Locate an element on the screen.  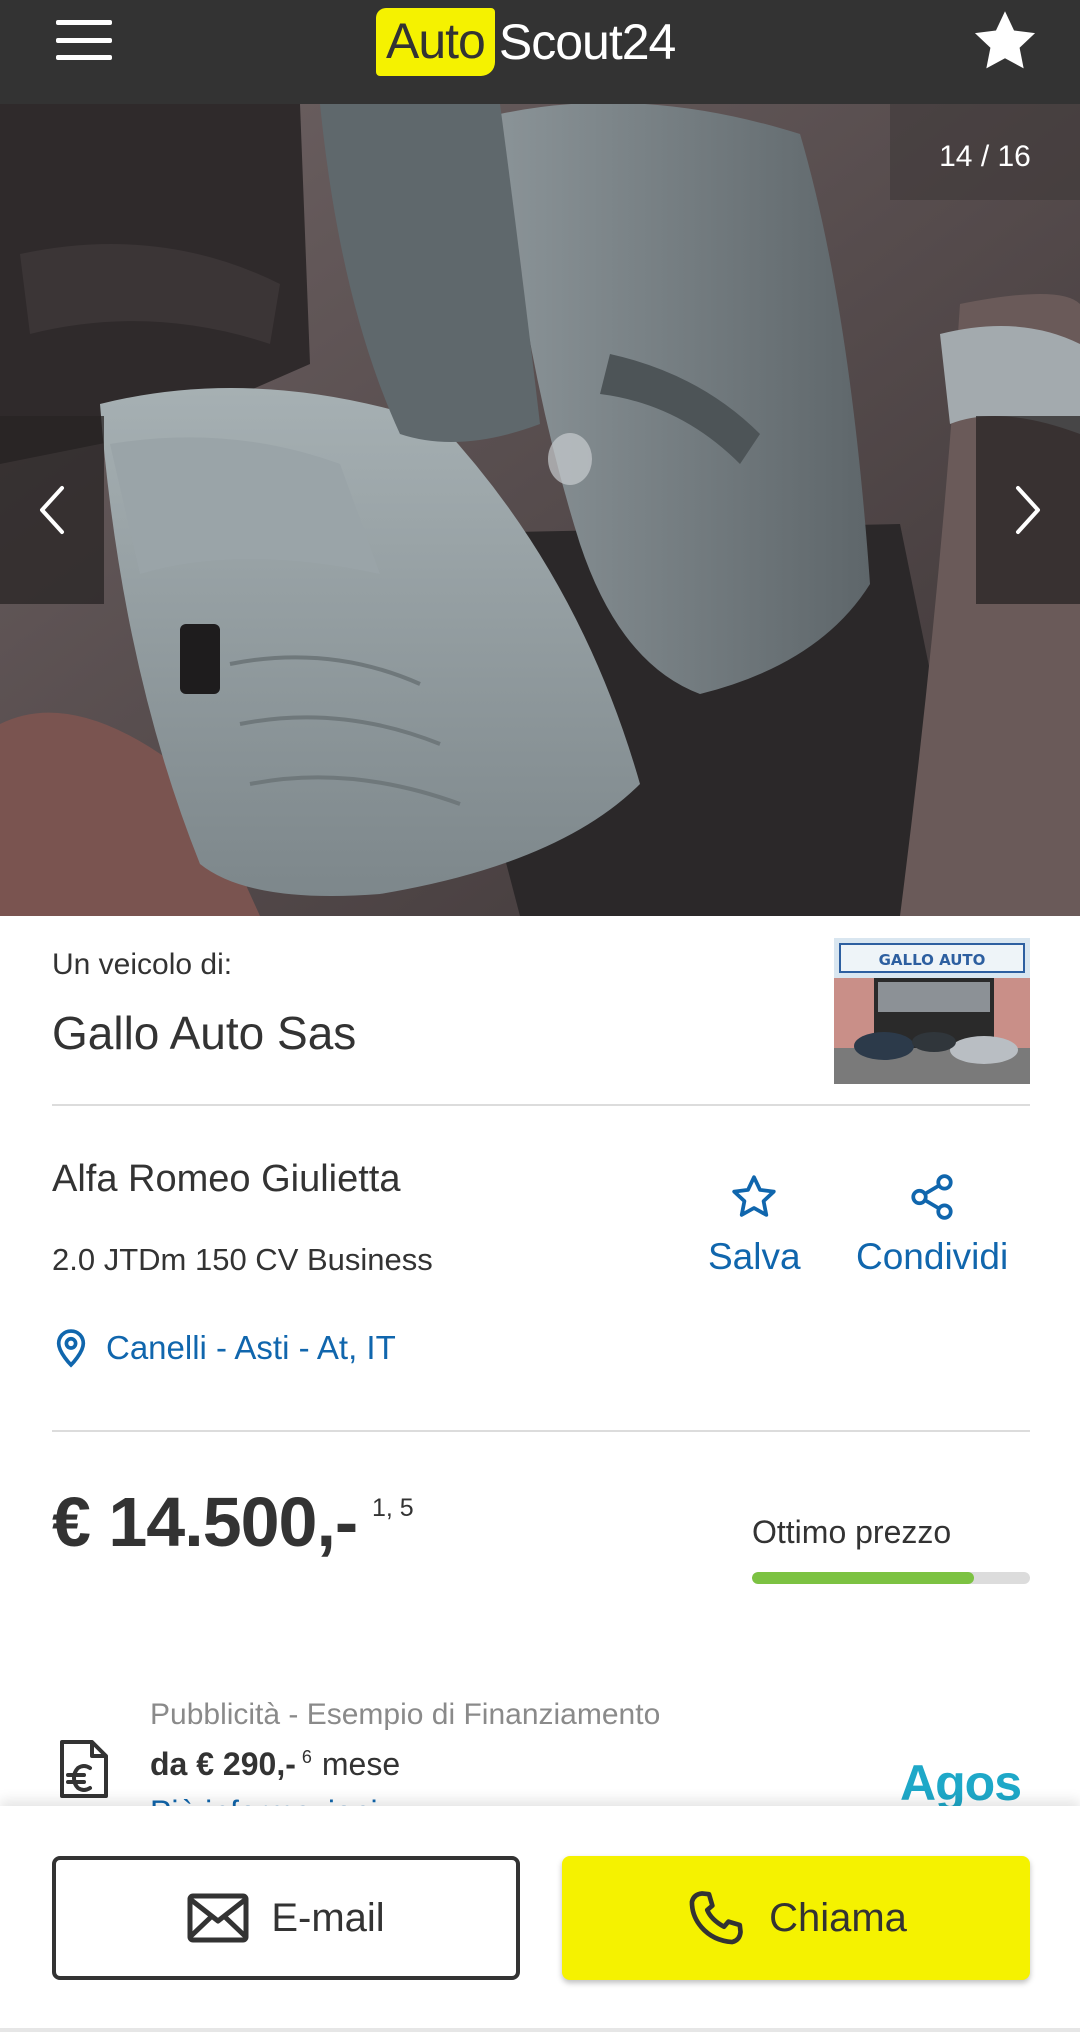
financing-period: mese is located at coordinates (361, 1764).